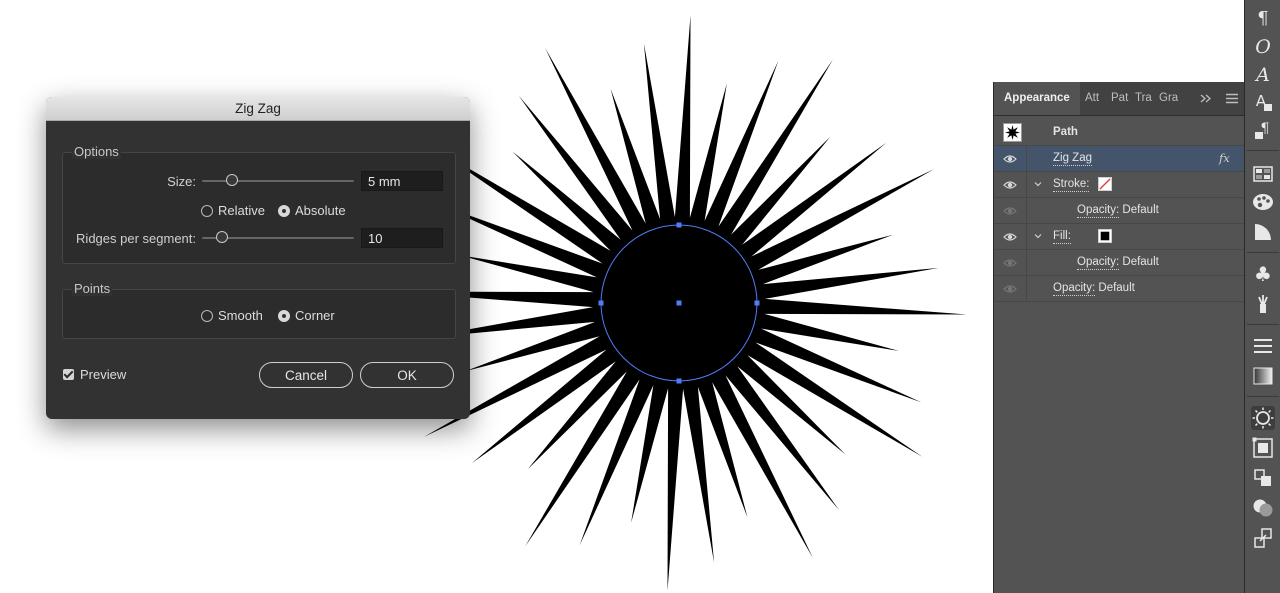 The image size is (1280, 593). I want to click on svg-text: A, so click(1262, 75).